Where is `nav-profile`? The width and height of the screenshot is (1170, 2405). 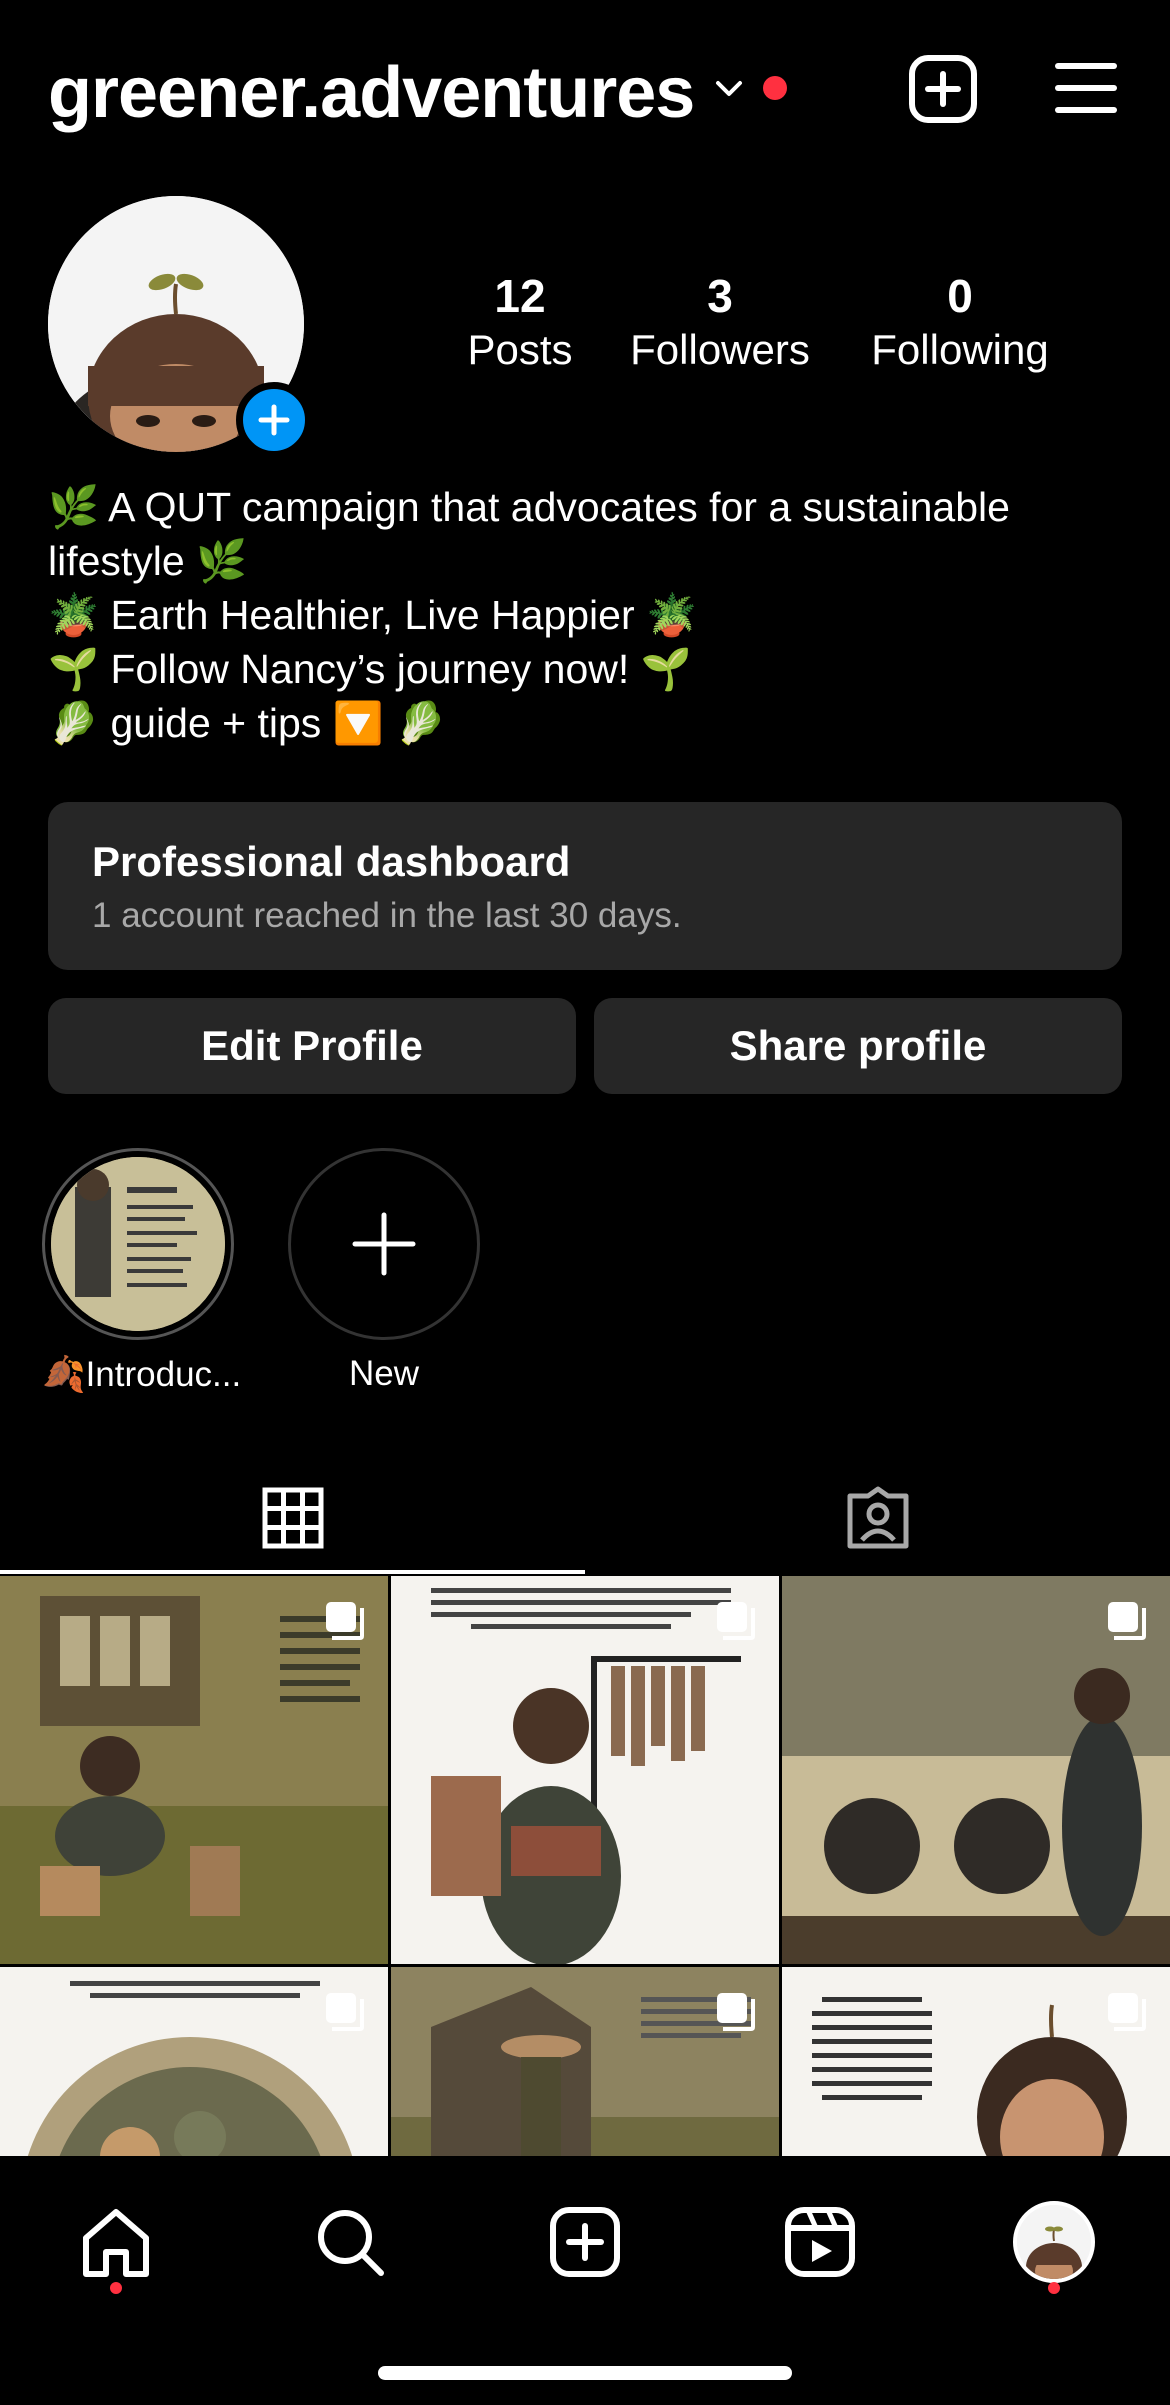
nav-profile is located at coordinates (1054, 2242).